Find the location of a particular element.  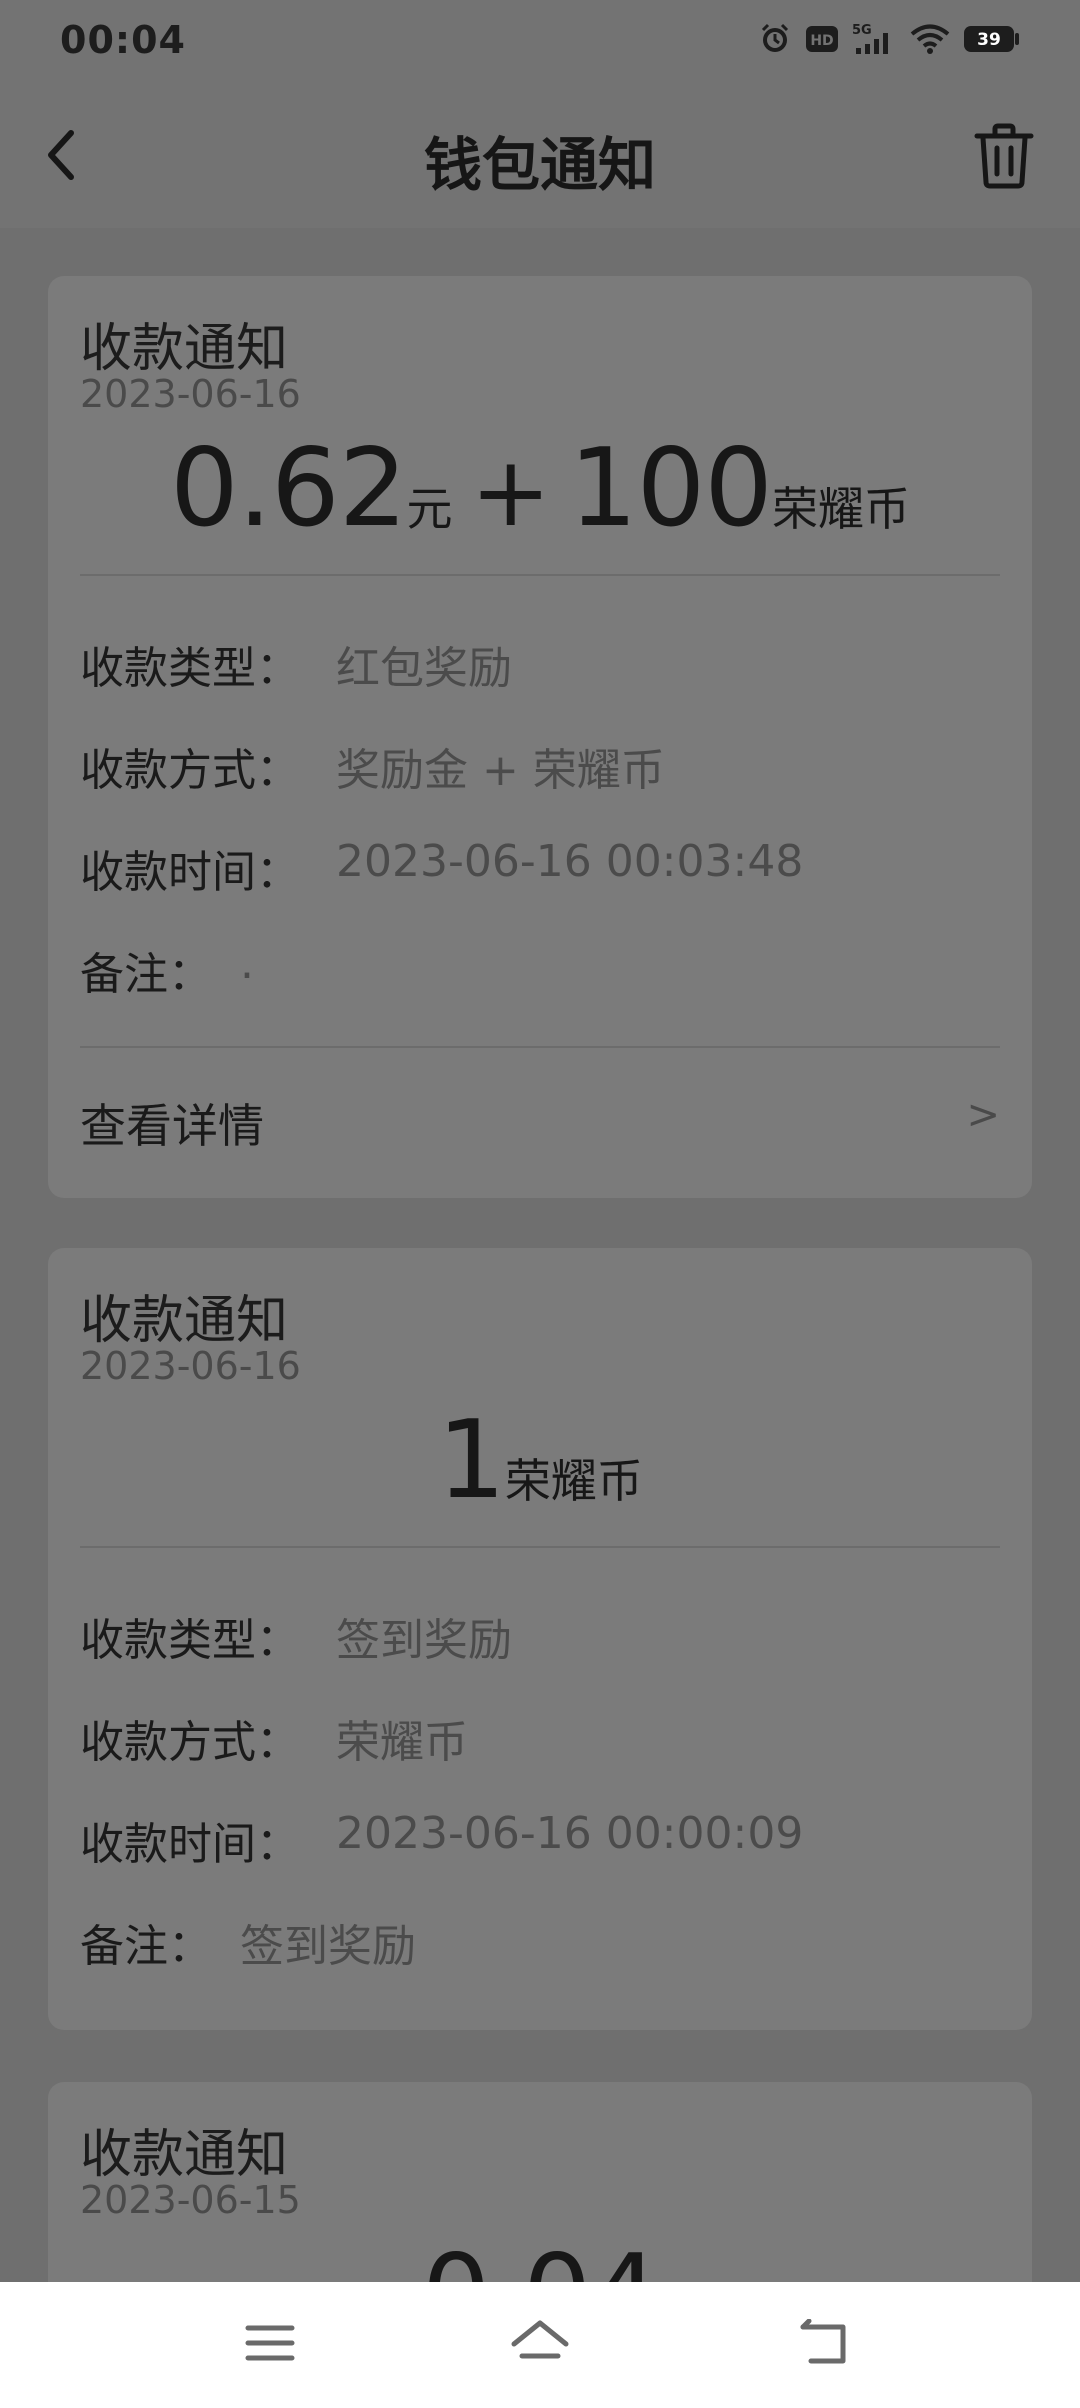

view-details-label: 查看详情 is located at coordinates (172, 1126).